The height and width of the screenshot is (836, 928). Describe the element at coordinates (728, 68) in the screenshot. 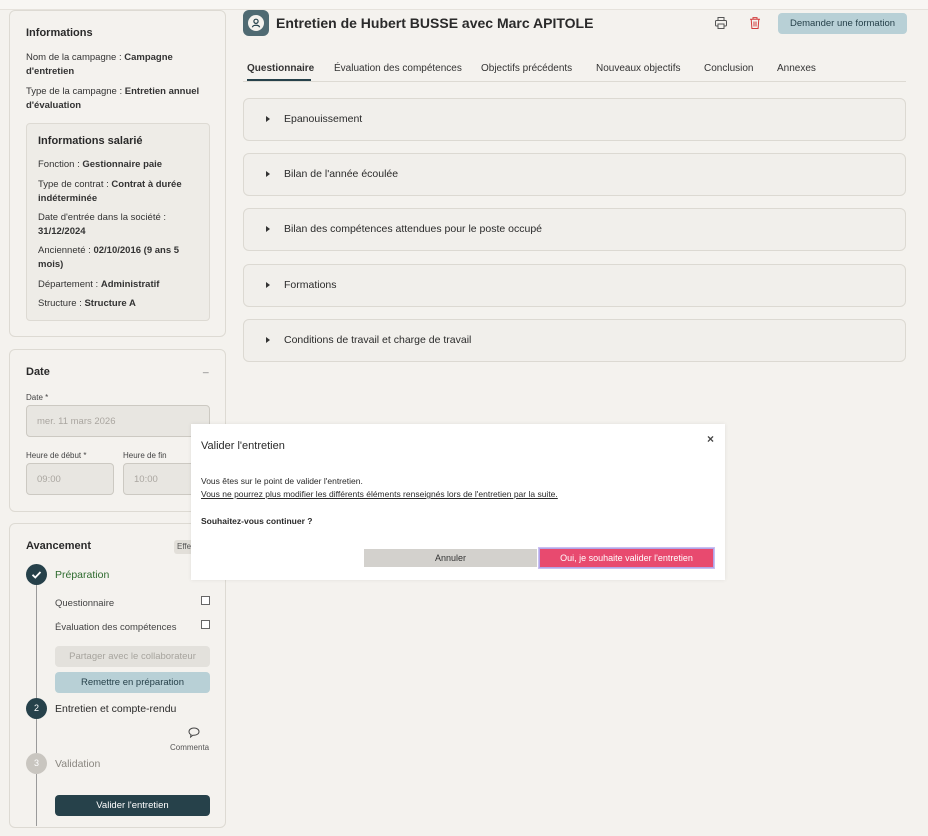

I see `tab-conclusion: Conclusion` at that location.